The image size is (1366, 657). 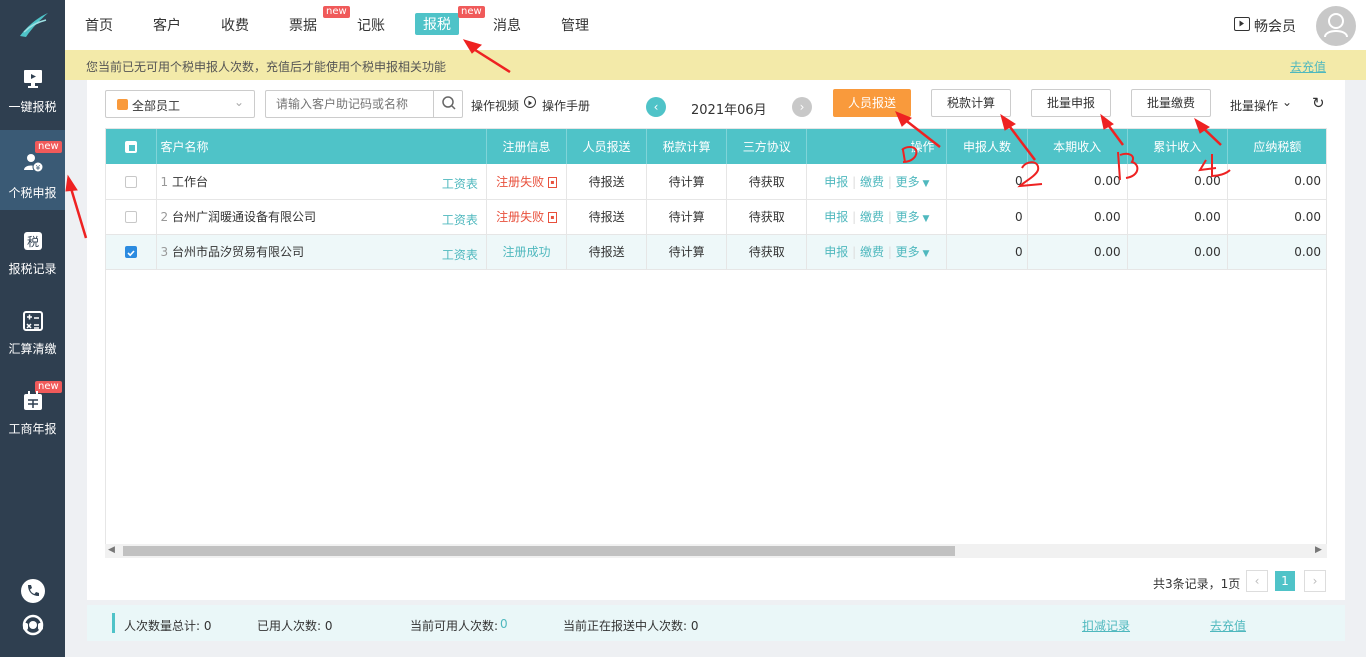 I want to click on operations-cell: 申报 | 缴费 | 更多 ▼, so click(x=877, y=217).